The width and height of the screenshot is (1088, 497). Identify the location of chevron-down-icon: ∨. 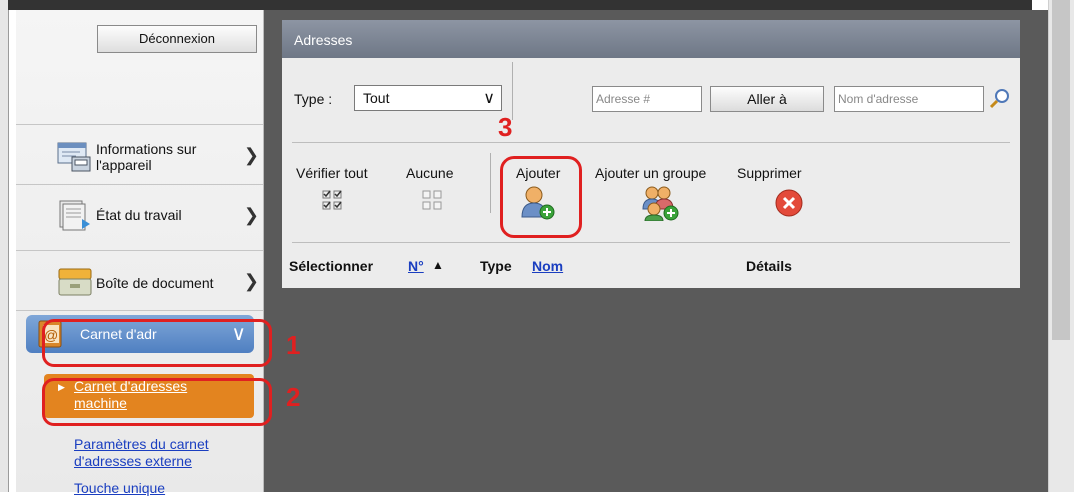
(489, 98).